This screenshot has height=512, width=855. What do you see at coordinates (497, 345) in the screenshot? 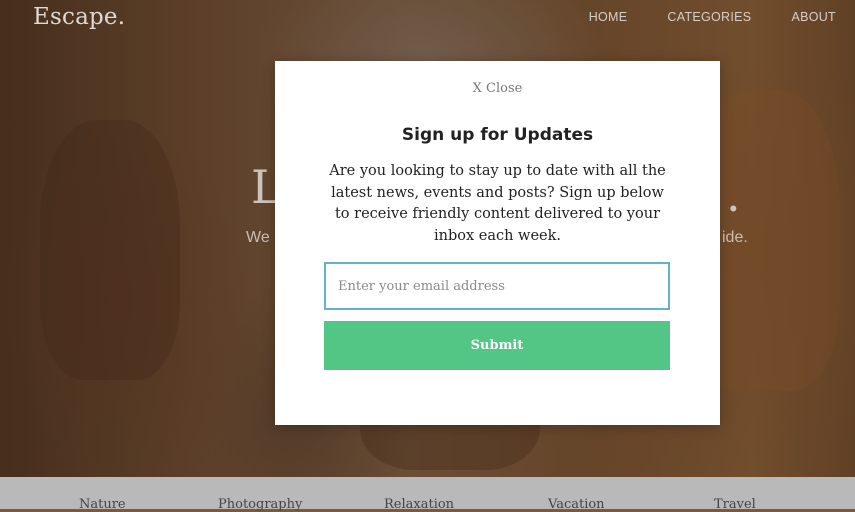
I see `submit-button: Submit` at bounding box center [497, 345].